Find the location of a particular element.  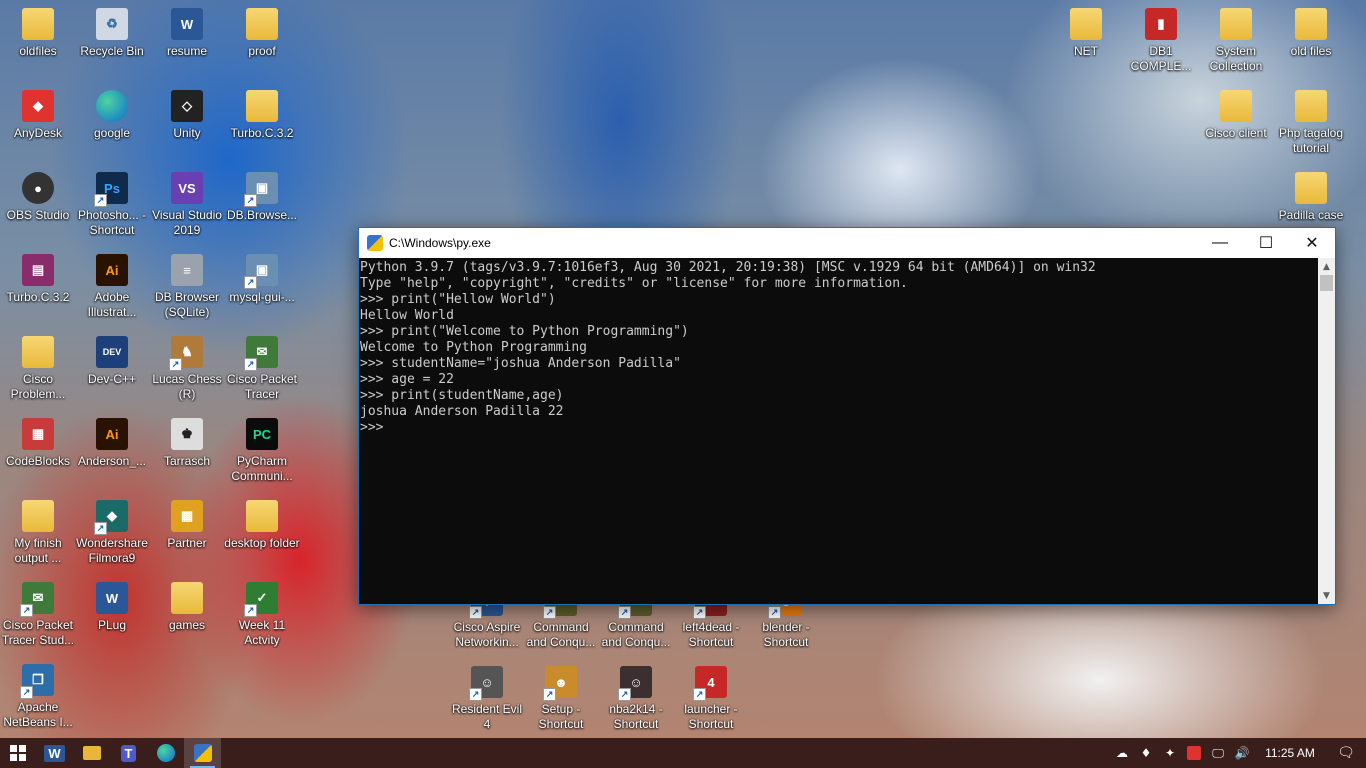

database-icon: ≡ is located at coordinates (187, 270).